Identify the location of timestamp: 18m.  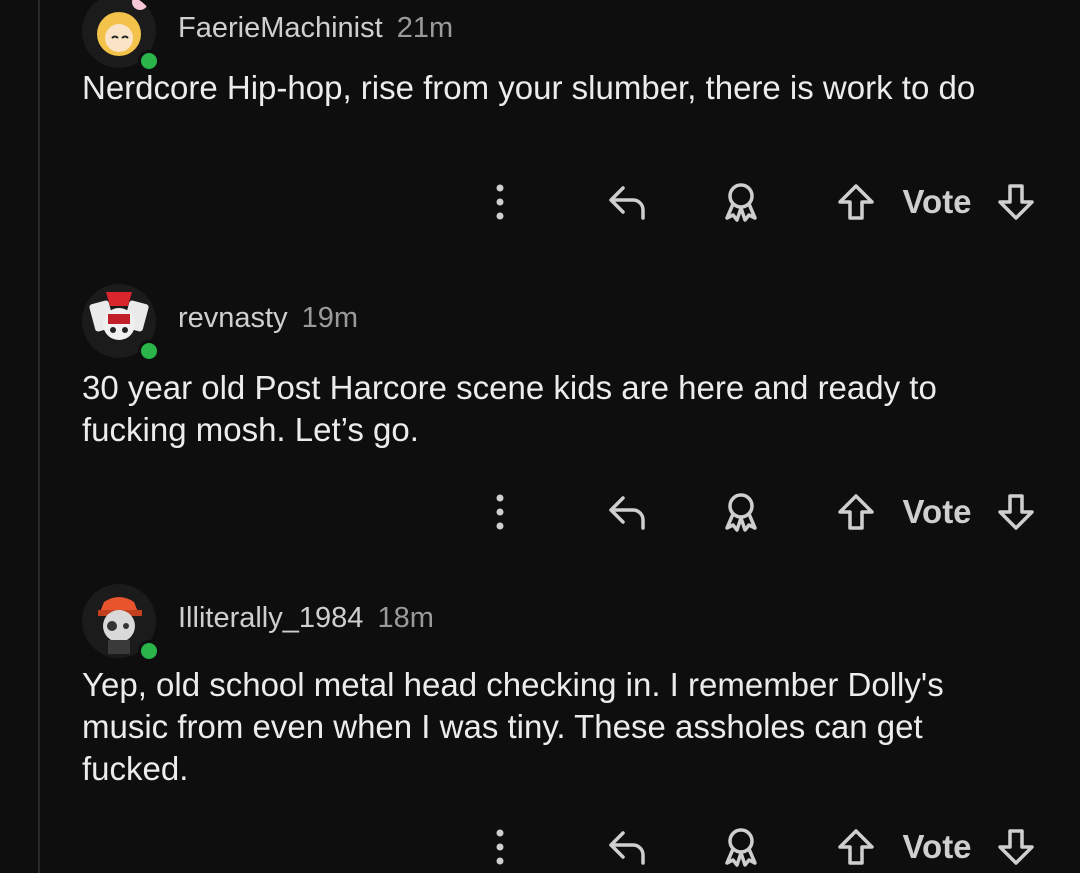
(405, 618).